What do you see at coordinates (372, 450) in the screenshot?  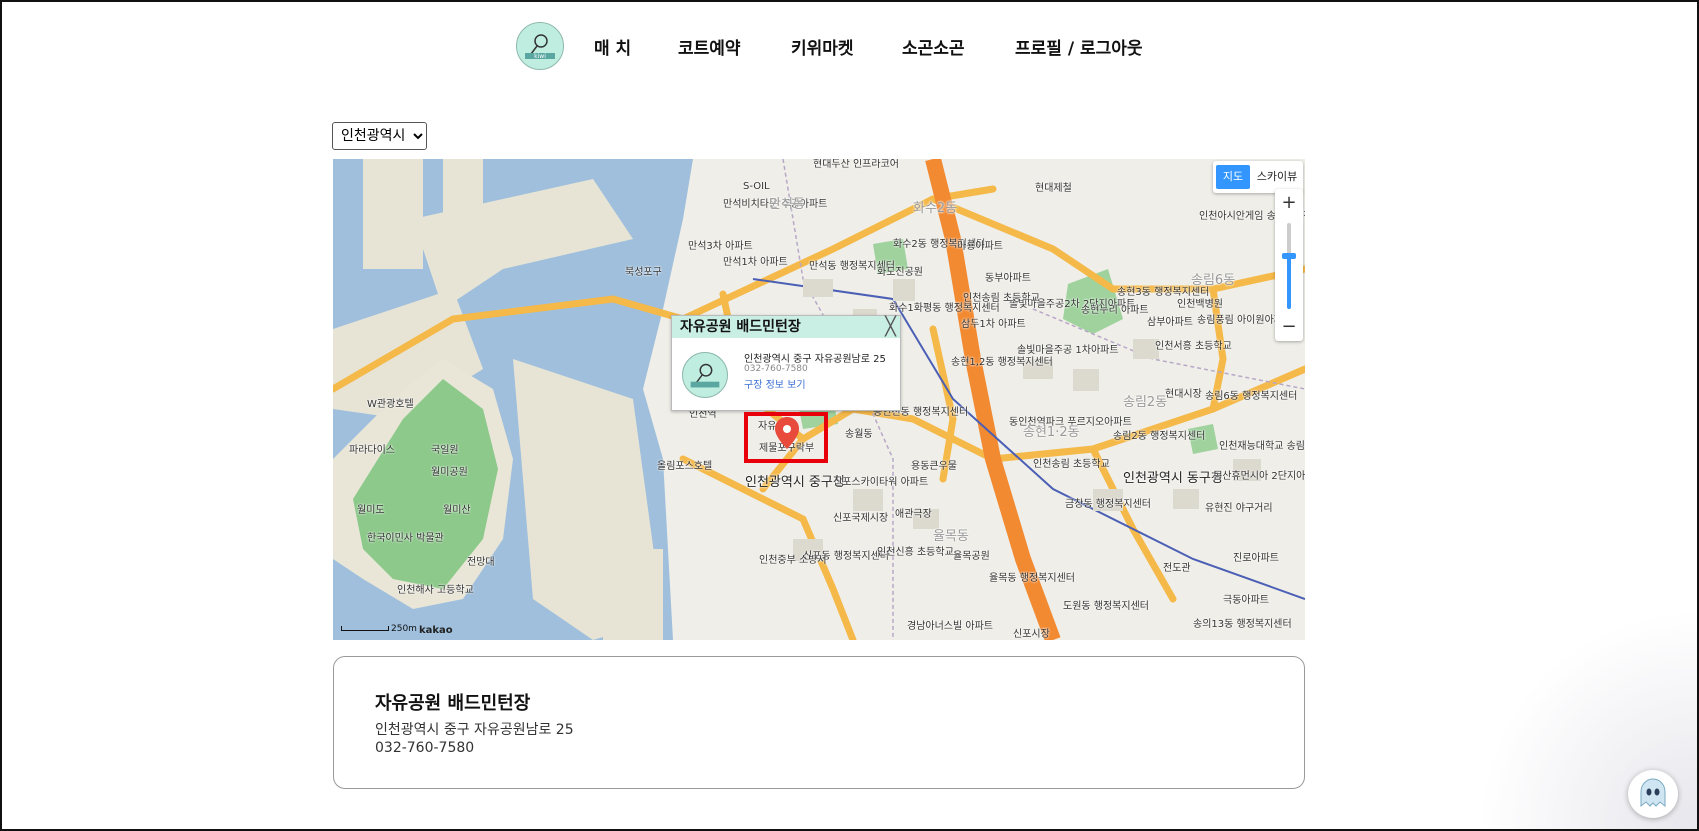 I see `map-label: 파라다이스` at bounding box center [372, 450].